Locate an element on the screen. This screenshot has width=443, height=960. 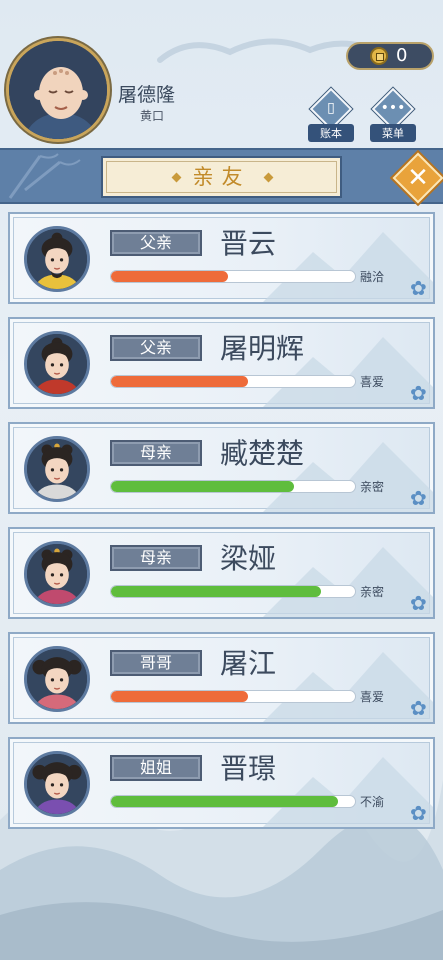
relative-name: 晋璟 is located at coordinates (248, 768).